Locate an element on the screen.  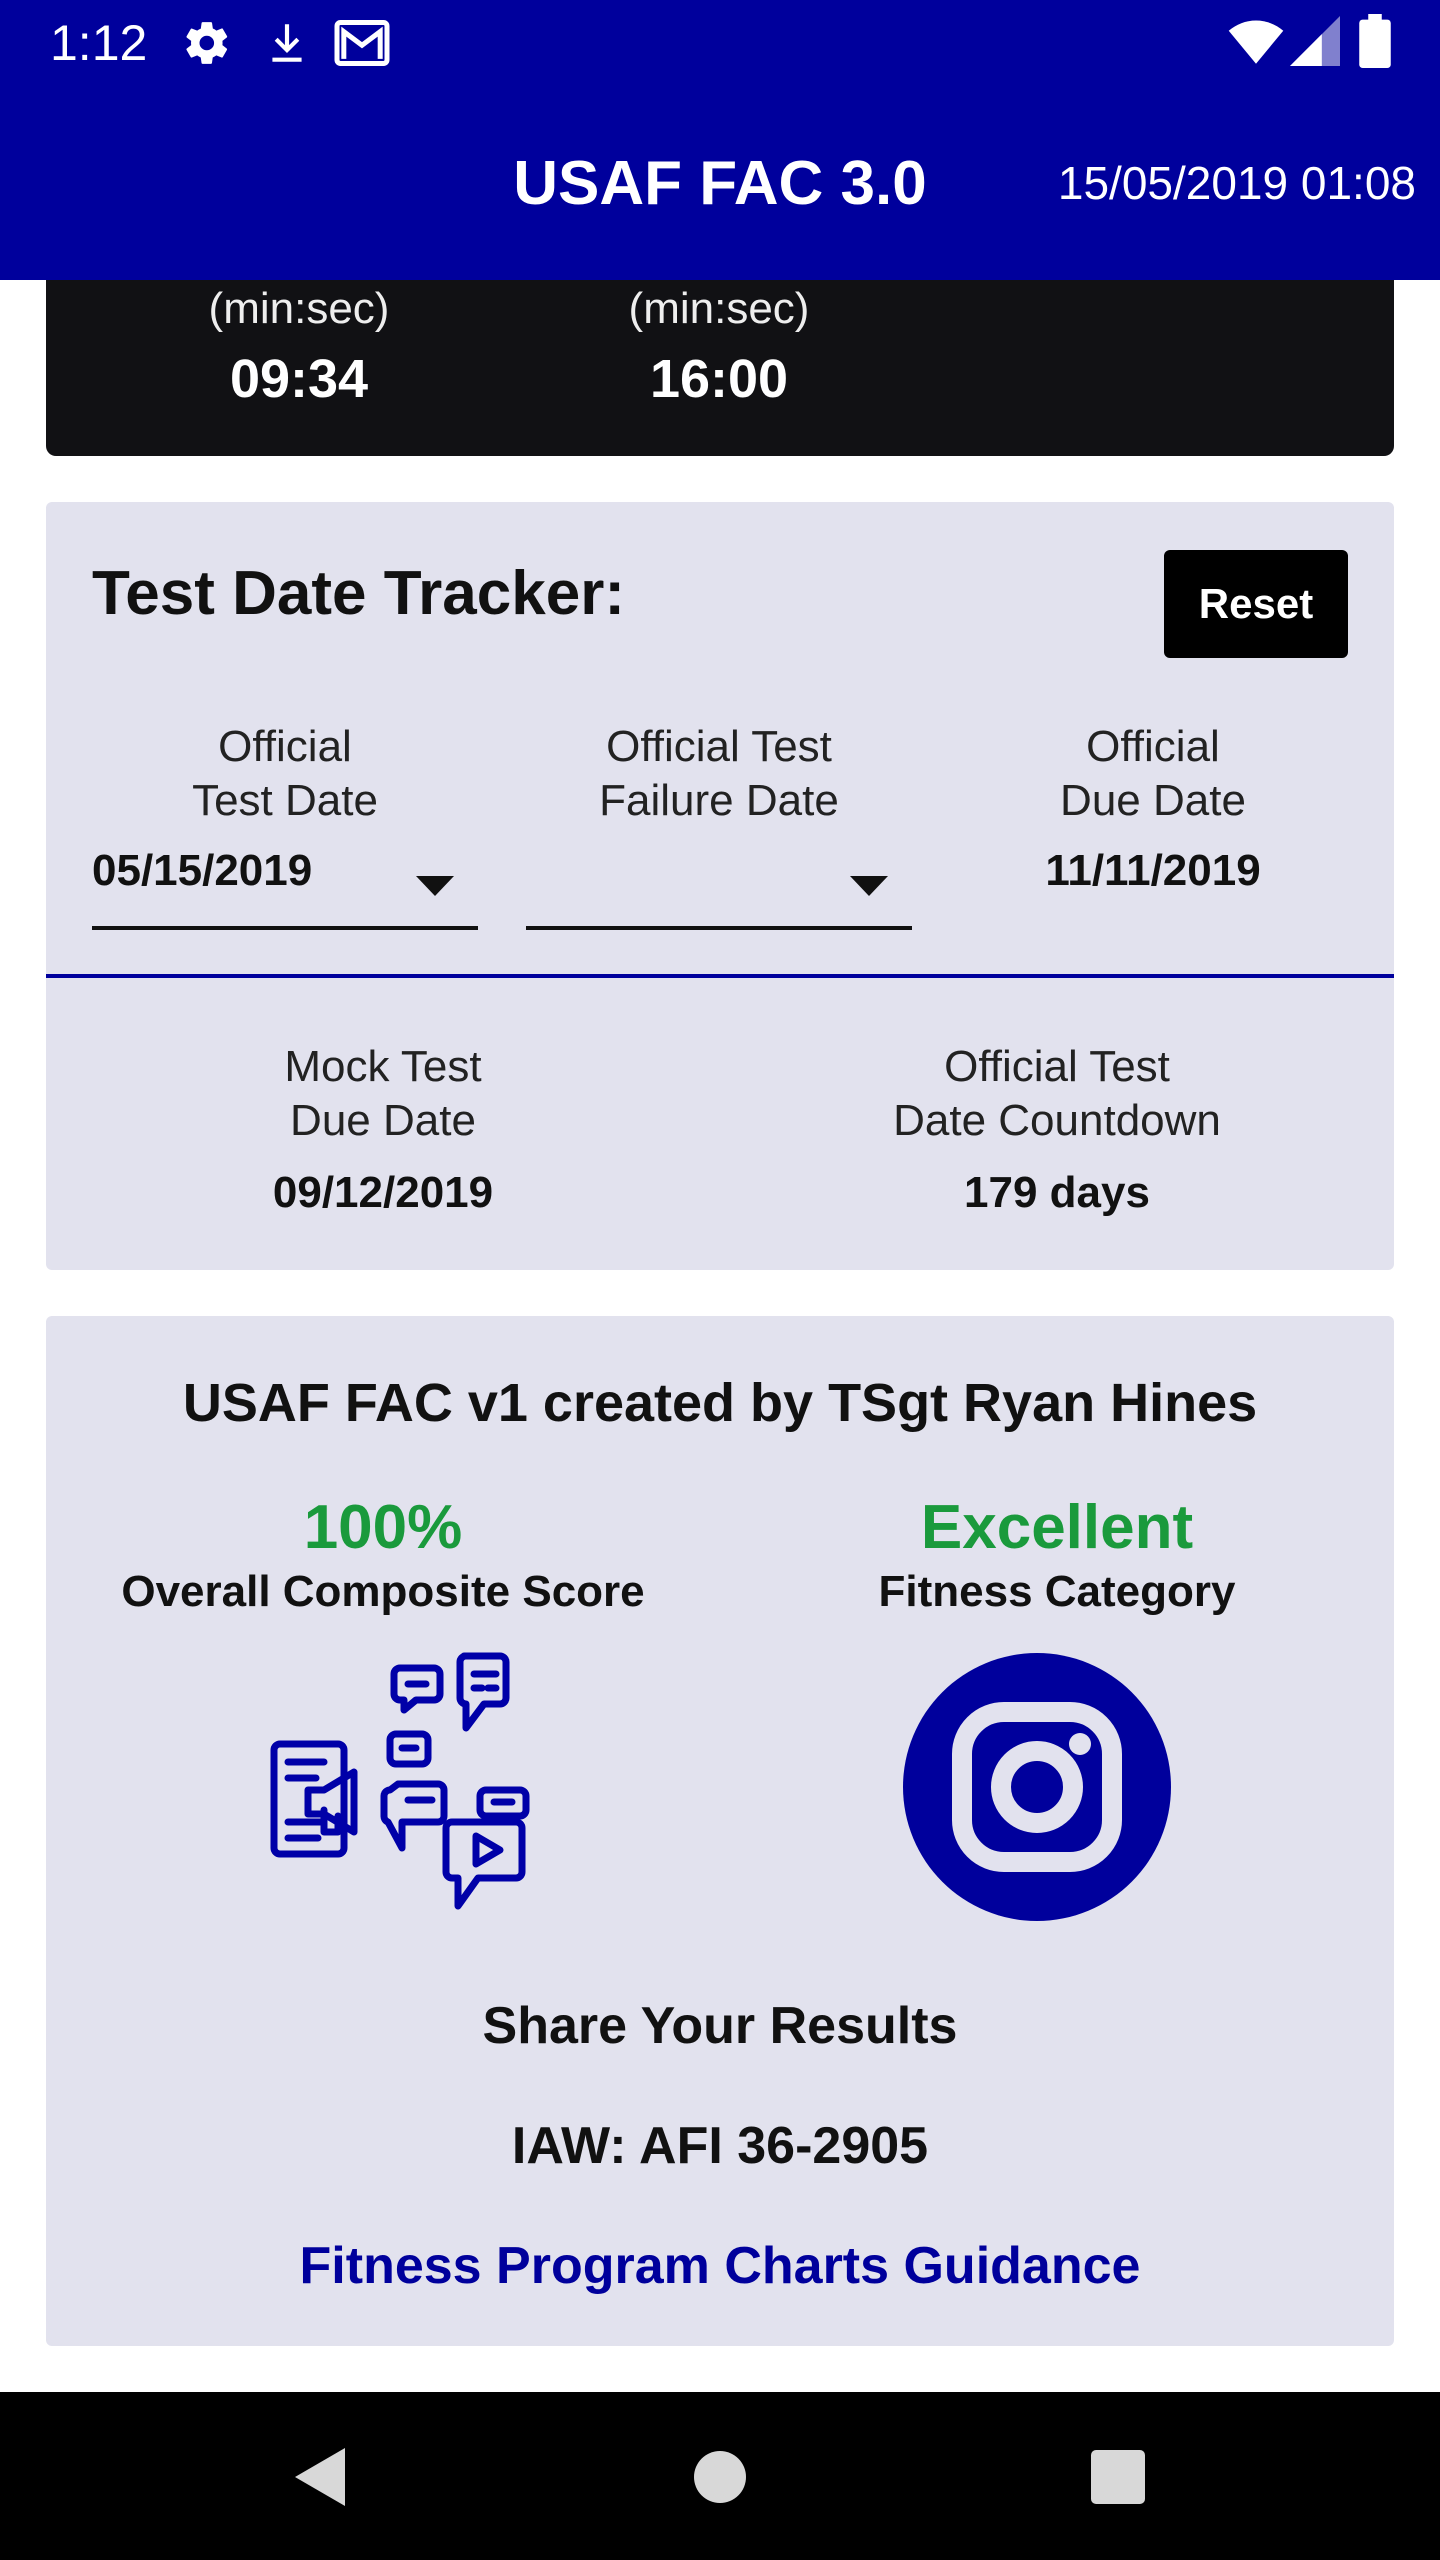
official-test-date-dropdown: 05/15/2019 is located at coordinates (285, 886).